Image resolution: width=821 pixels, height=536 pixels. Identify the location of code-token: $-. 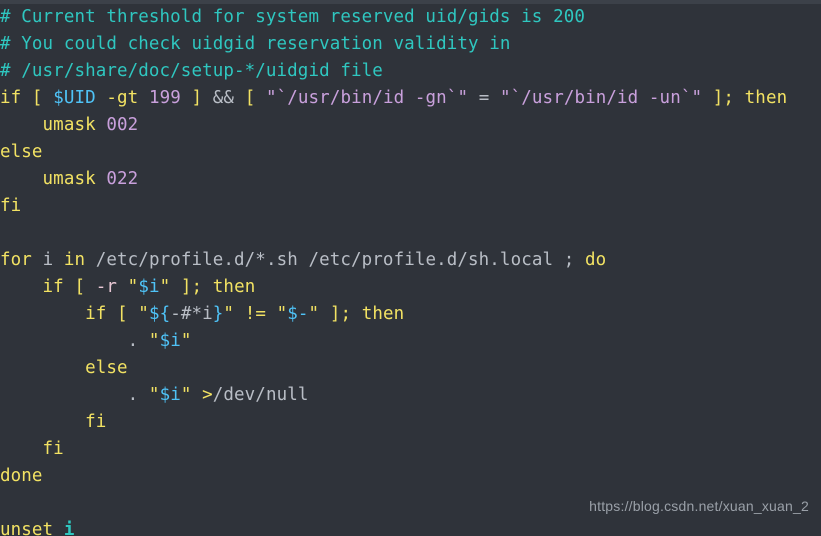
(298, 314).